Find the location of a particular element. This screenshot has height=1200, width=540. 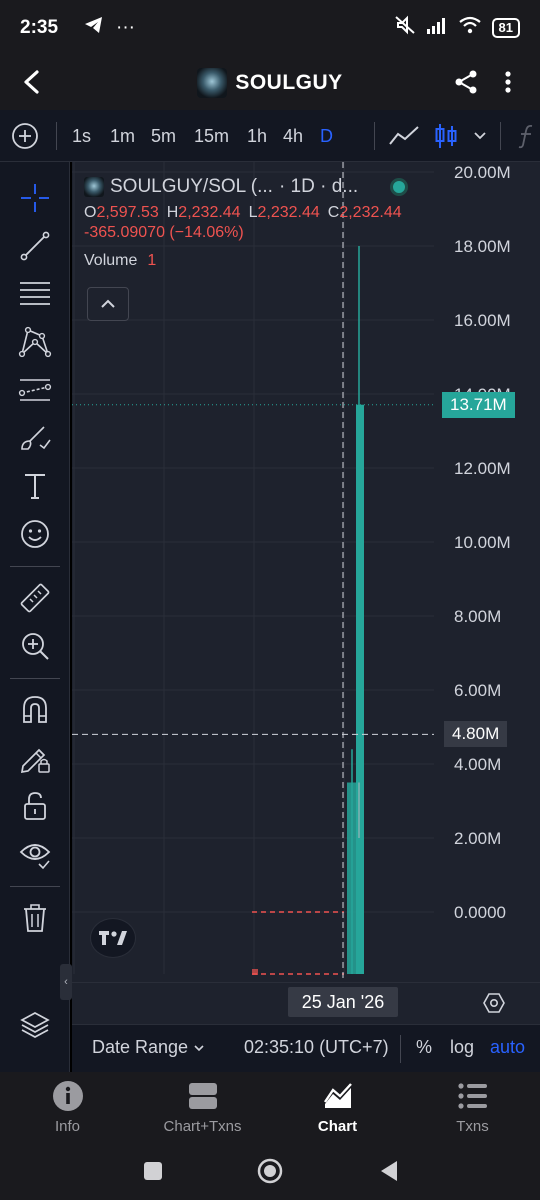

auto-scale-toggle: auto is located at coordinates (507, 1047).